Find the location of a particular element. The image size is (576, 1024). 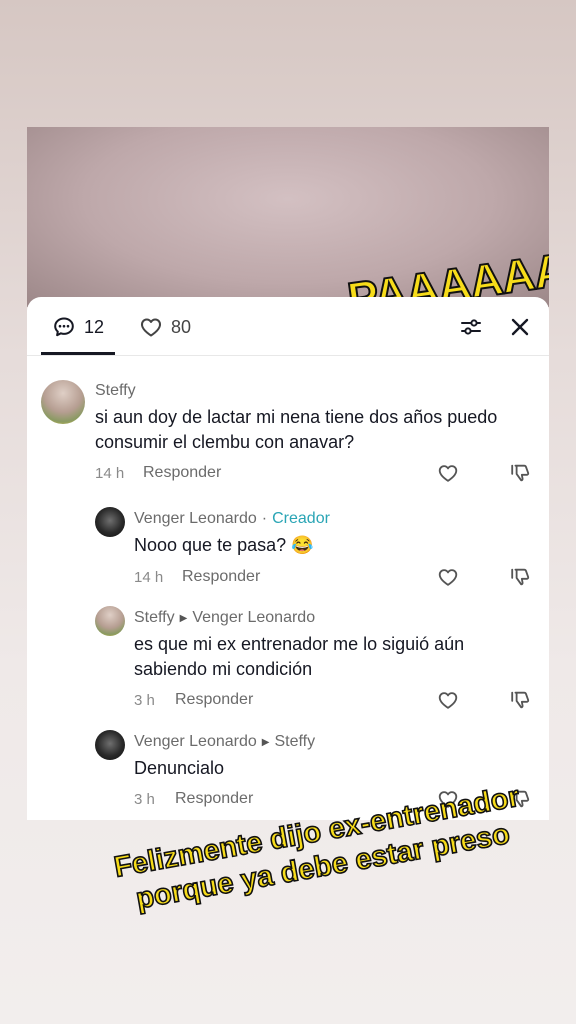

active-tab-indicator is located at coordinates (78, 353).